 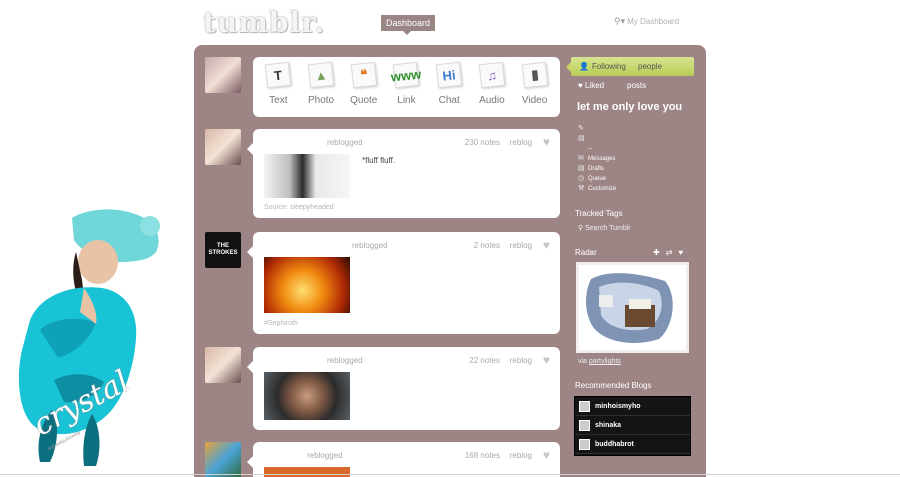 I want to click on liked-count: posts, so click(x=637, y=85).